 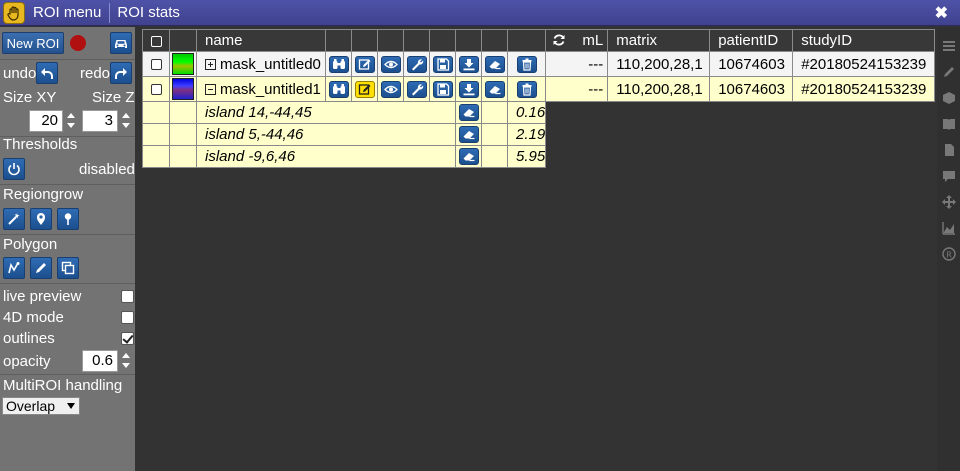 What do you see at coordinates (210, 90) in the screenshot?
I see `collapse-icon` at bounding box center [210, 90].